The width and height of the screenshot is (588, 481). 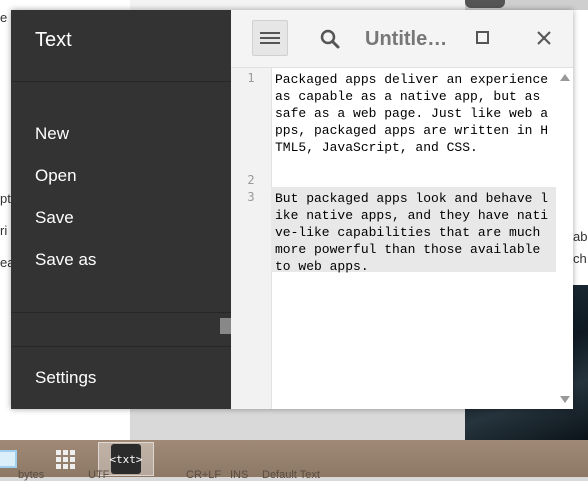 What do you see at coordinates (251, 78) in the screenshot?
I see `line-number: 1` at bounding box center [251, 78].